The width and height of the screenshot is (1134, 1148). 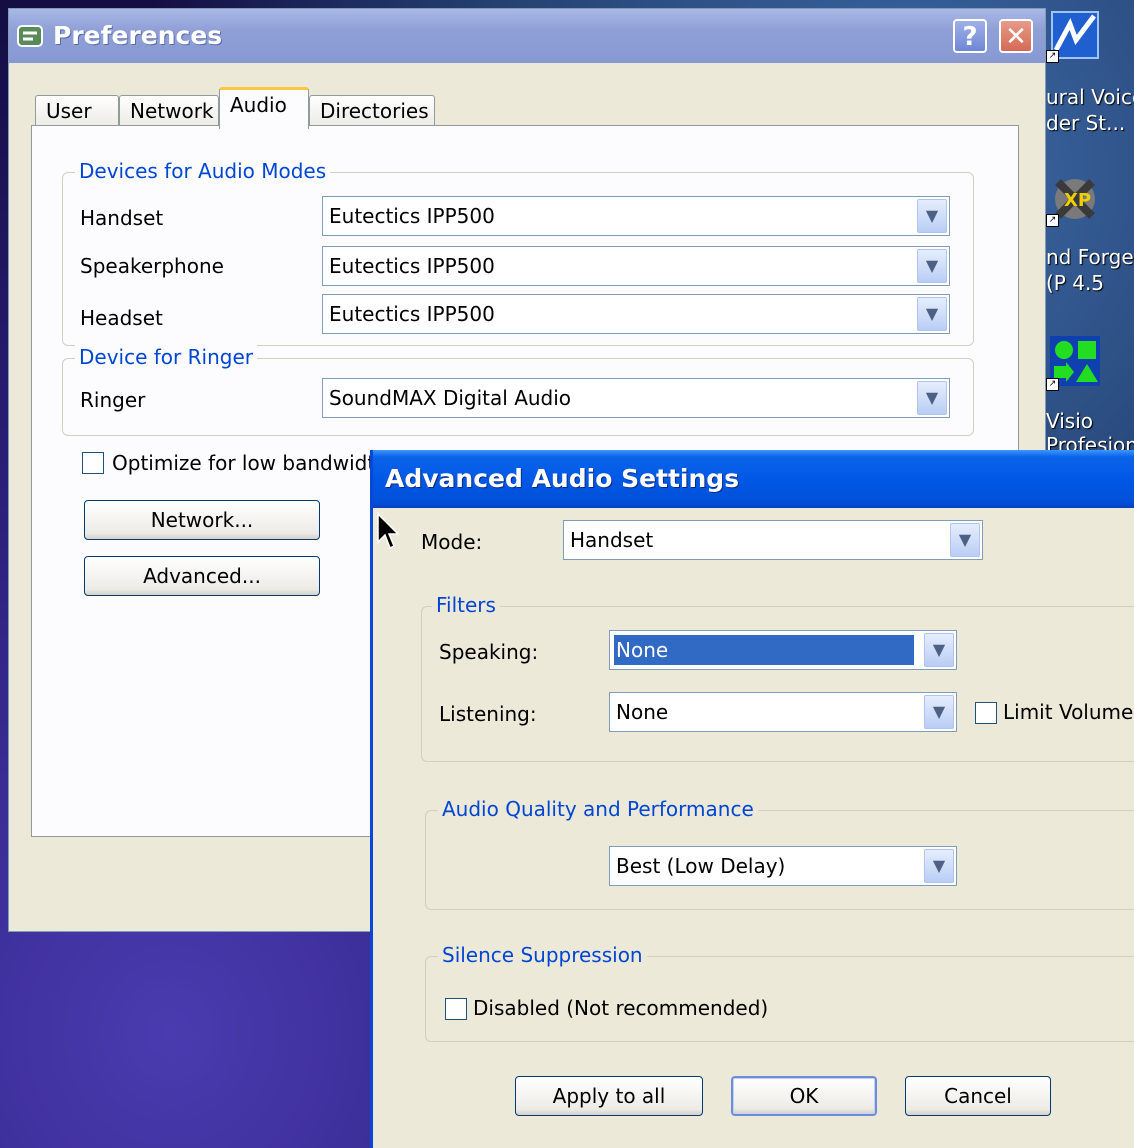 I want to click on audio-quality-legend: Audio Quality and Performance, so click(x=598, y=809).